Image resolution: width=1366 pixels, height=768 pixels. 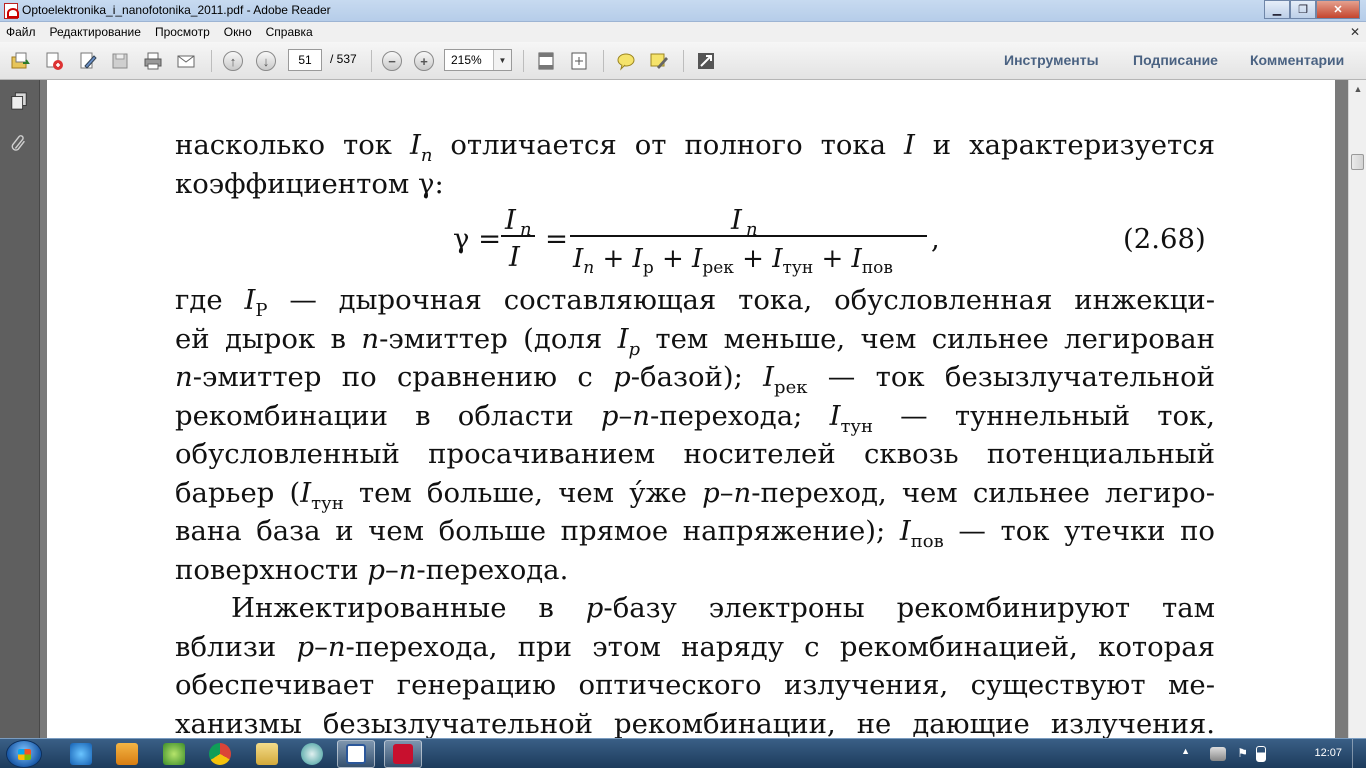 What do you see at coordinates (697, 377) in the screenshot?
I see `text-run: -базой);` at bounding box center [697, 377].